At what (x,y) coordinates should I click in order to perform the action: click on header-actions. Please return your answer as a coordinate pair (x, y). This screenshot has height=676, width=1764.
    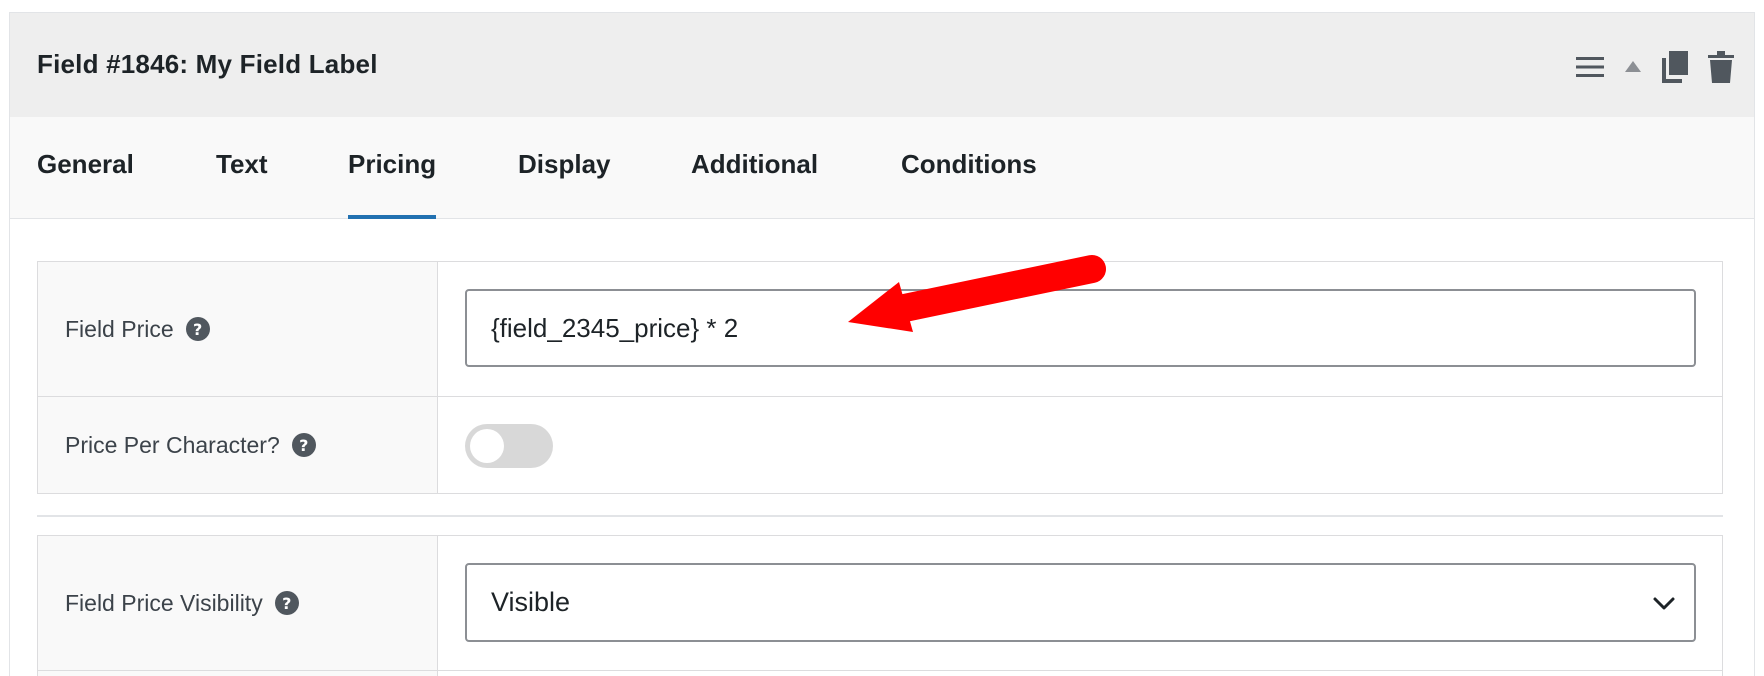
    Looking at the image, I should click on (1655, 67).